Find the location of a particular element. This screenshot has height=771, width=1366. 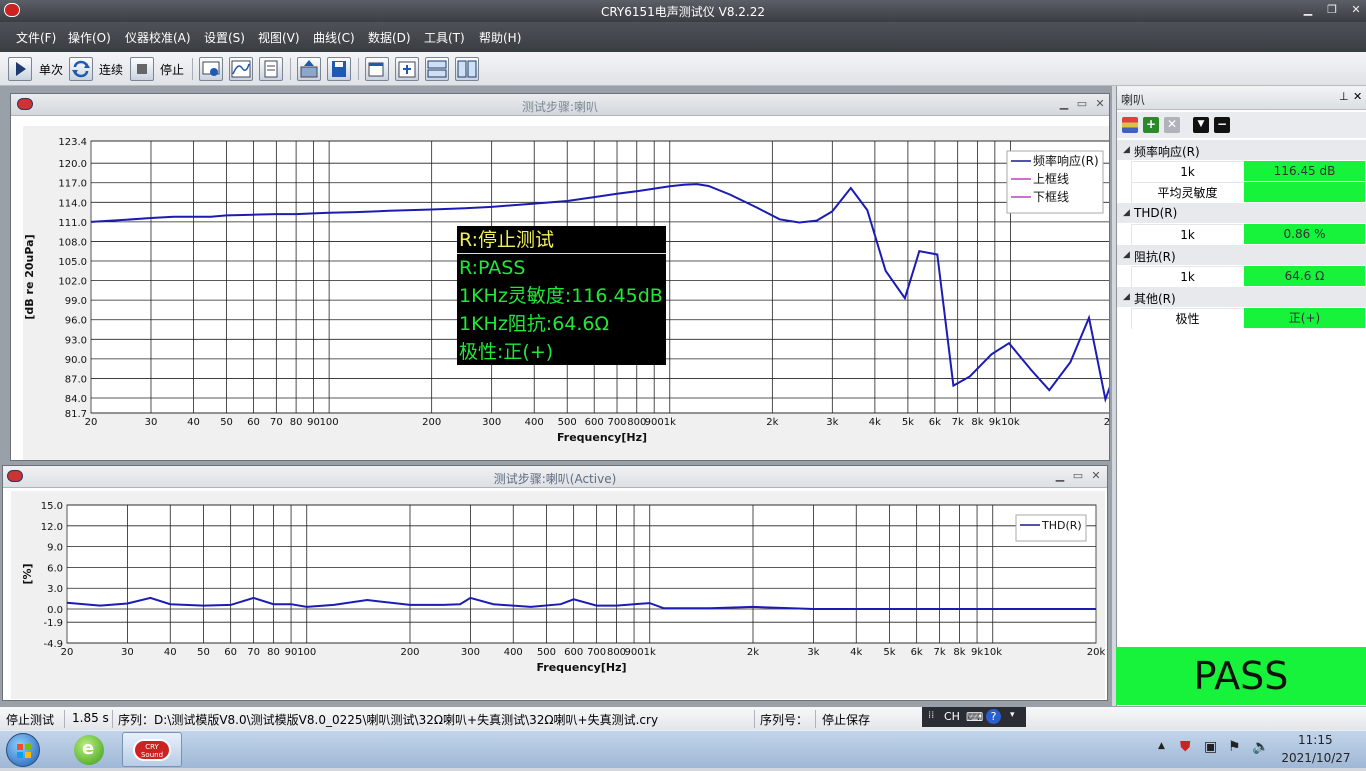

x-tick-label: 7k is located at coordinates (940, 652).